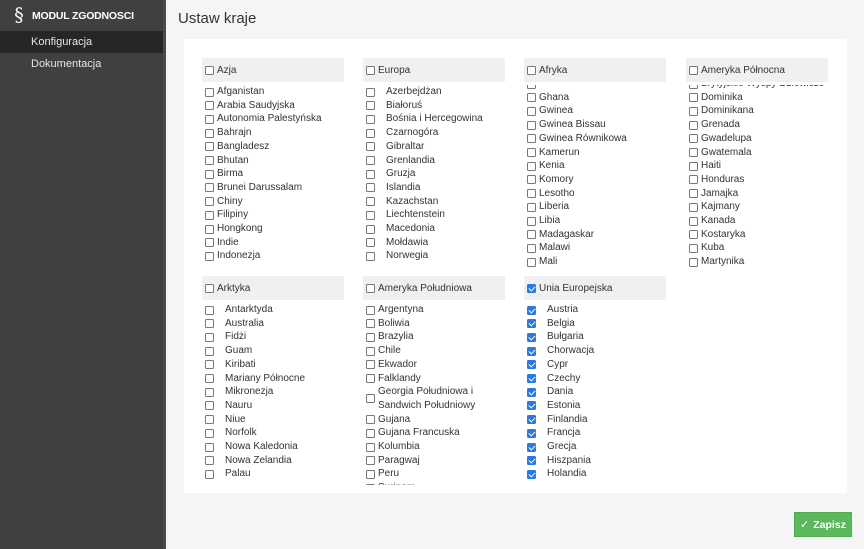  What do you see at coordinates (595, 70) in the screenshot?
I see `group-header: Afryka` at bounding box center [595, 70].